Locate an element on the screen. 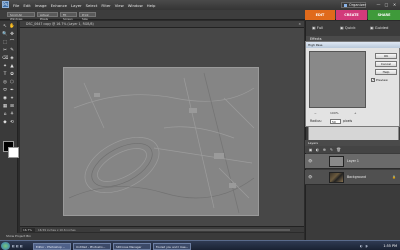  start-button is located at coordinates (5, 246).